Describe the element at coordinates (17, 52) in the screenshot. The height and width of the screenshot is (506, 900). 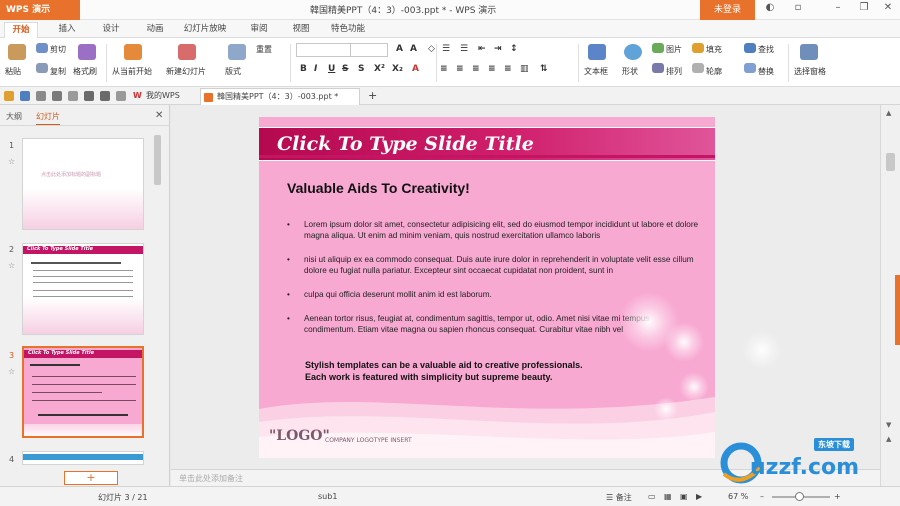
I see `paste-icon` at that location.